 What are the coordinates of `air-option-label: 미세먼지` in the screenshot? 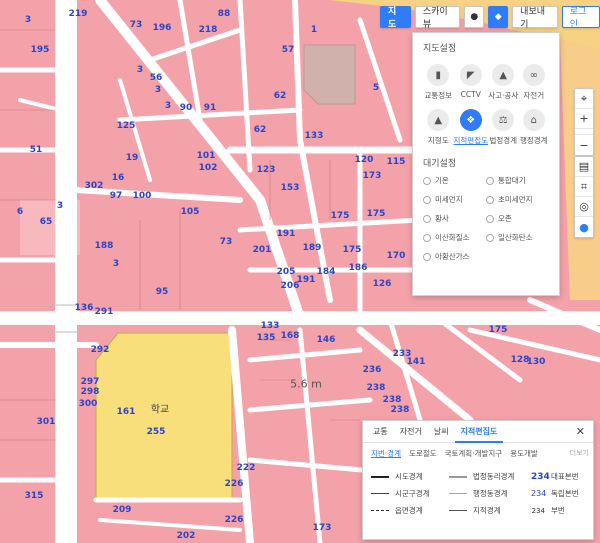 It's located at (449, 199).